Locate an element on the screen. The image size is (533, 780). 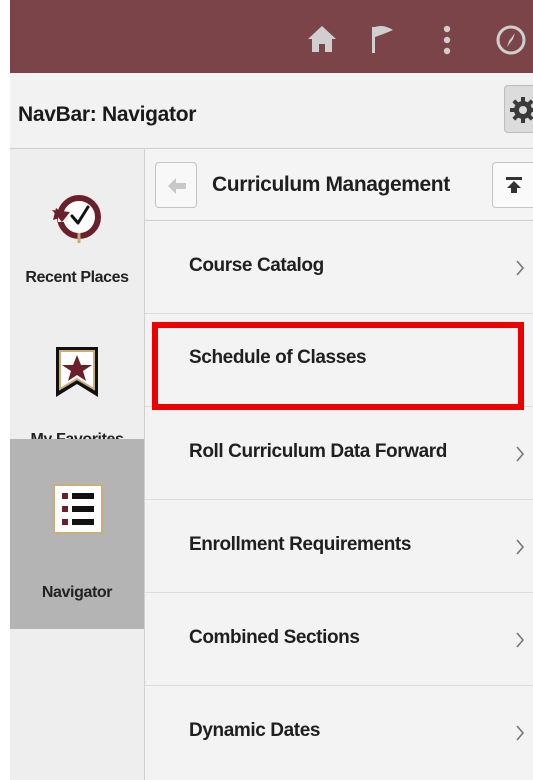
menu-item-roll-curriculum-data-forward: Roll Curriculum Data Forward is located at coordinates (339, 453).